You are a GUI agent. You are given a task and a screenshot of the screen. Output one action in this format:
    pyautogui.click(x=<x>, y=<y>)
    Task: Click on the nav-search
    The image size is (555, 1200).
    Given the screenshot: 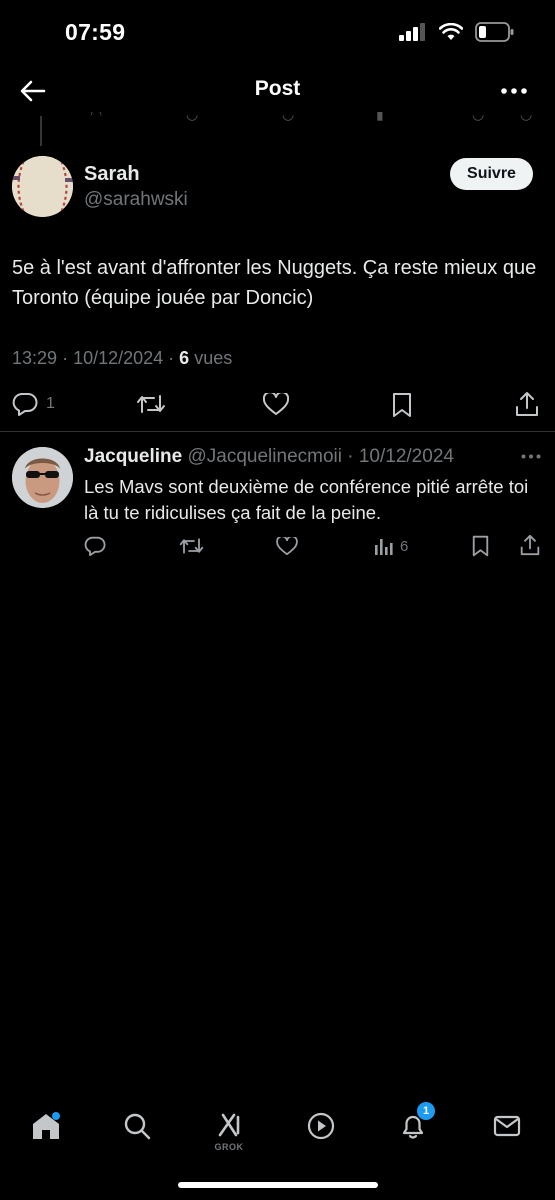 What is the action you would take?
    pyautogui.click(x=137, y=1126)
    